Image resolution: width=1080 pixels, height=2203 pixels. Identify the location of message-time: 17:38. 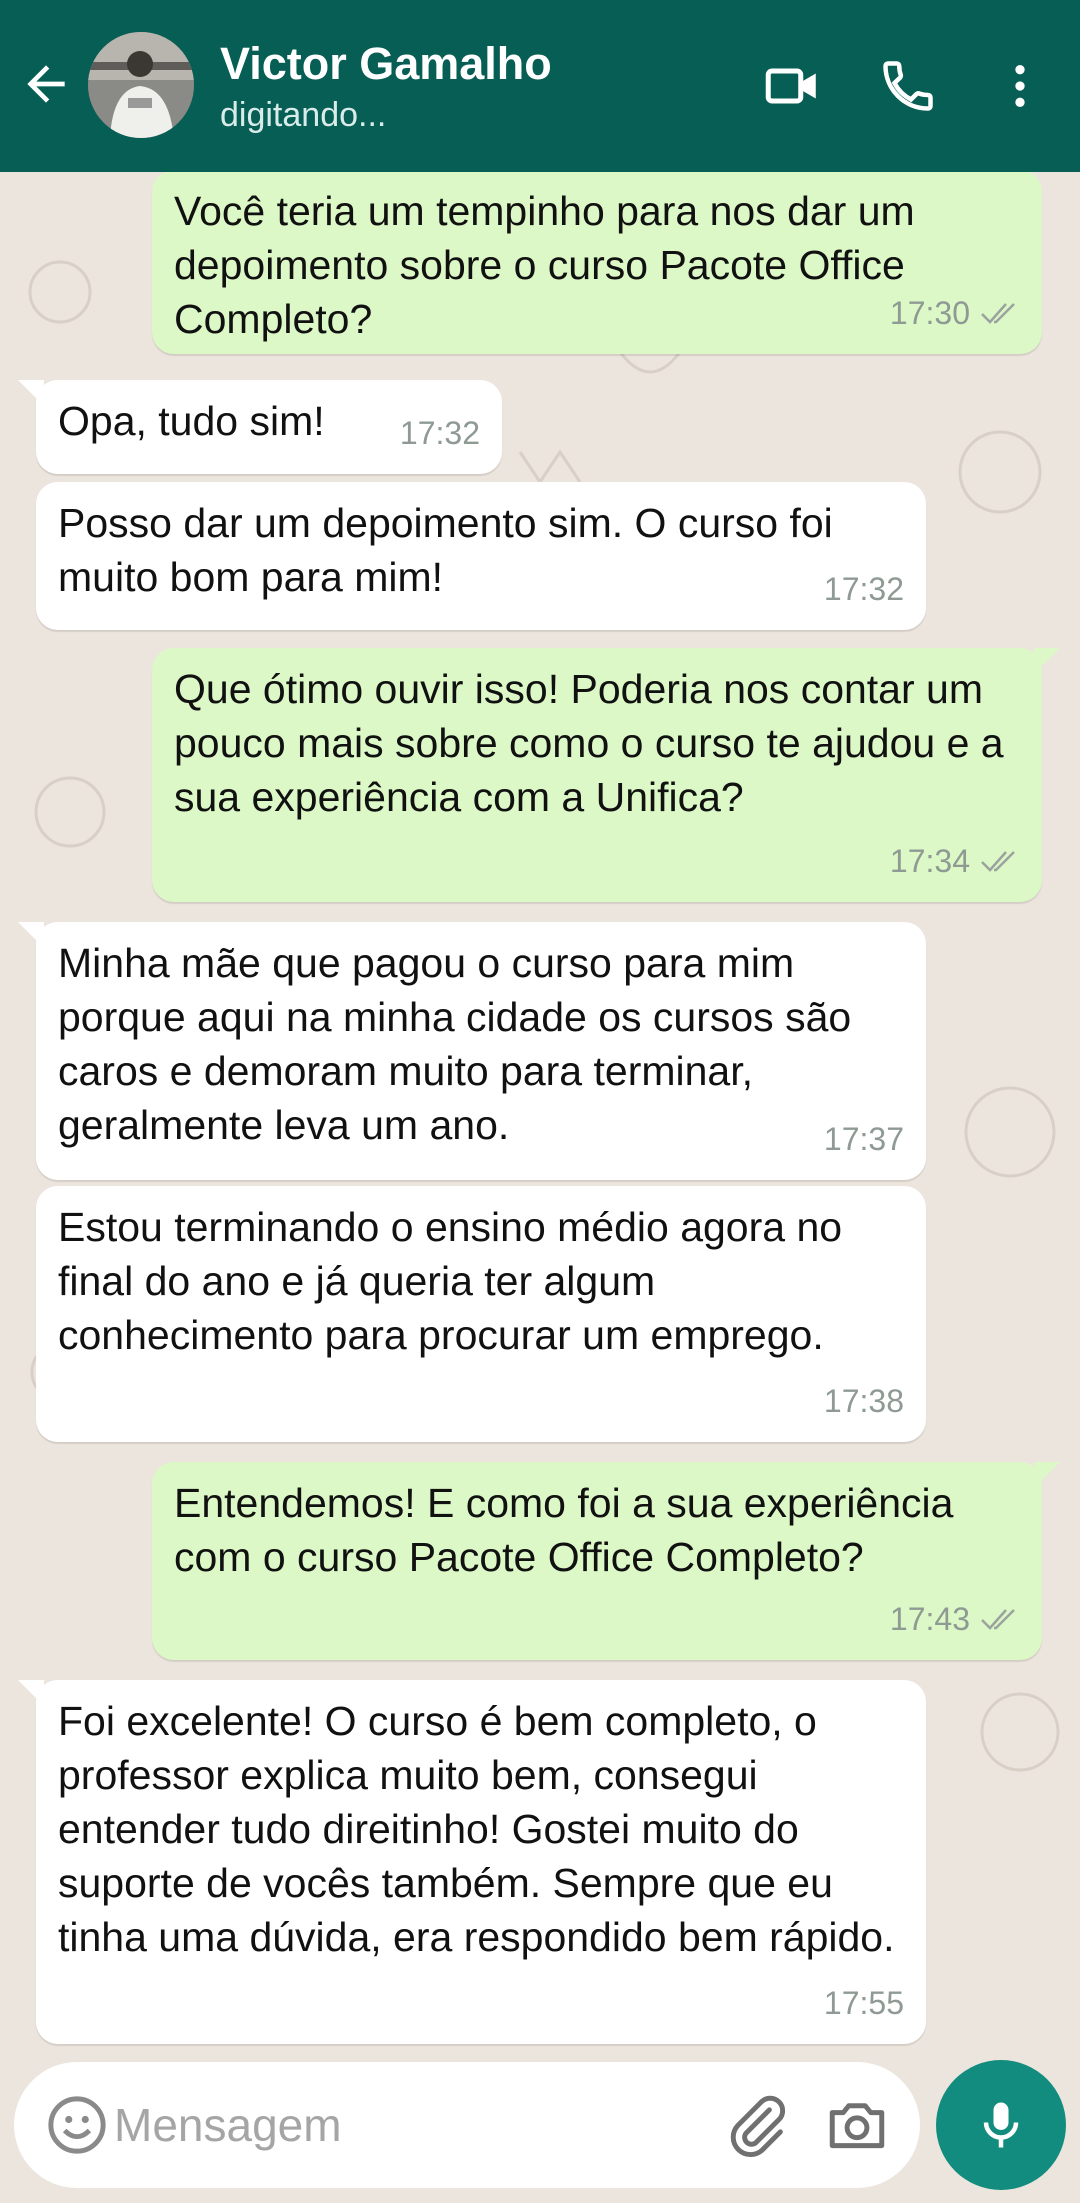
(863, 1401).